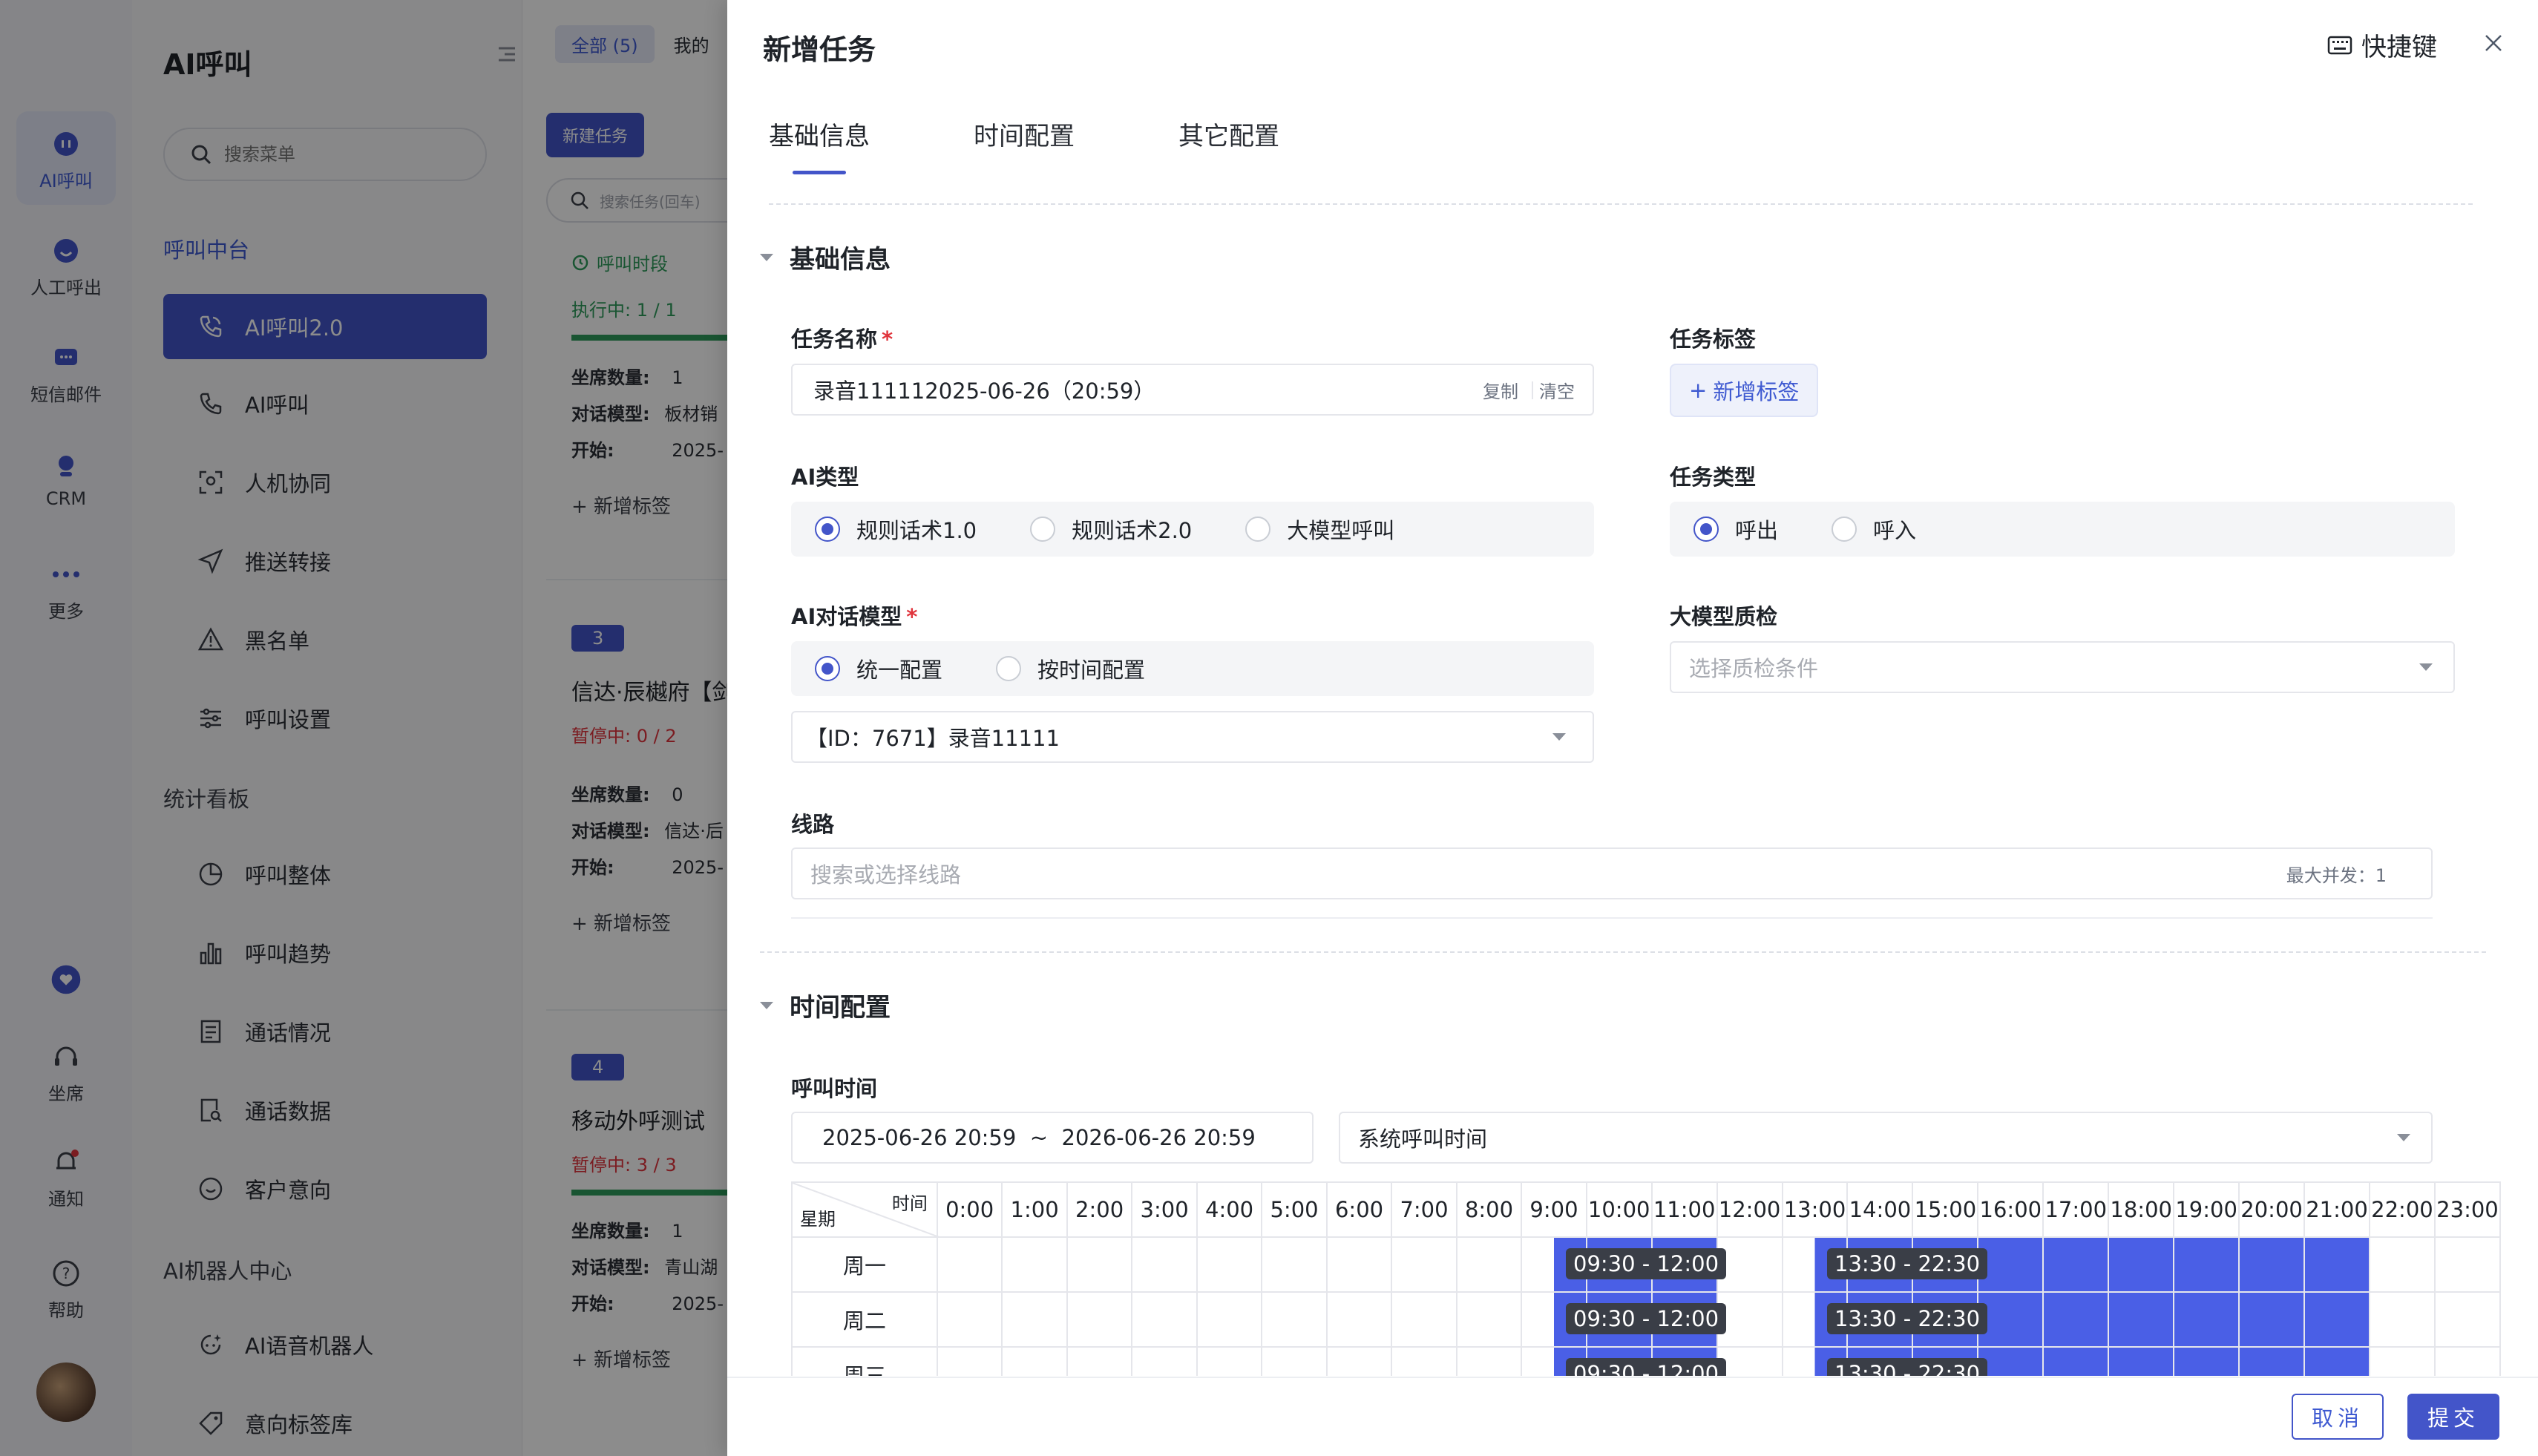 The width and height of the screenshot is (2538, 1456). I want to click on ai-type-label: AI类型, so click(825, 478).